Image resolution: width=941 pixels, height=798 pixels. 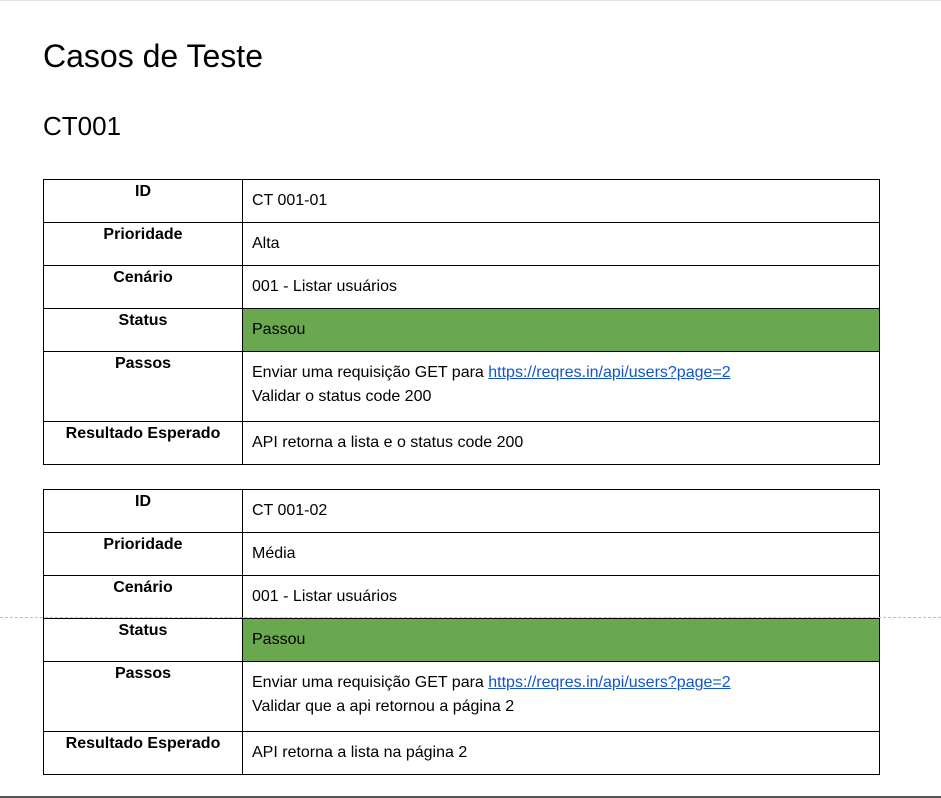 What do you see at coordinates (561, 244) in the screenshot?
I see `priority-value: Alta` at bounding box center [561, 244].